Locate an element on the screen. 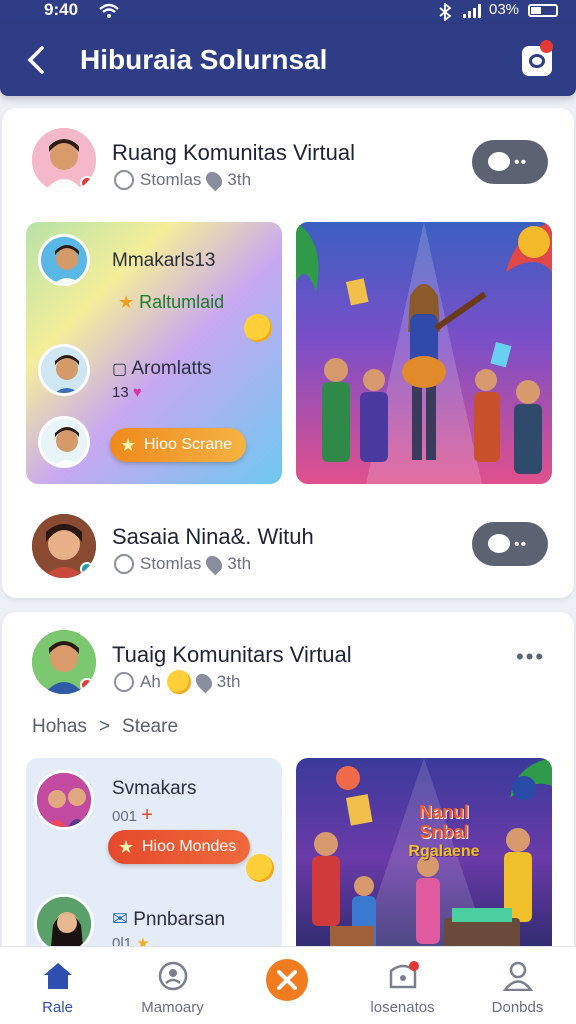 The height and width of the screenshot is (1024, 576). tab-center-action is located at coordinates (287, 985).